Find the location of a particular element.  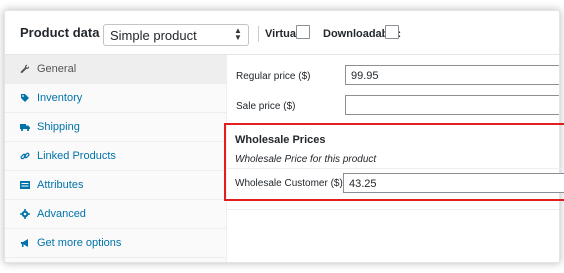

tab-attributes: Attributes is located at coordinates (116, 185).